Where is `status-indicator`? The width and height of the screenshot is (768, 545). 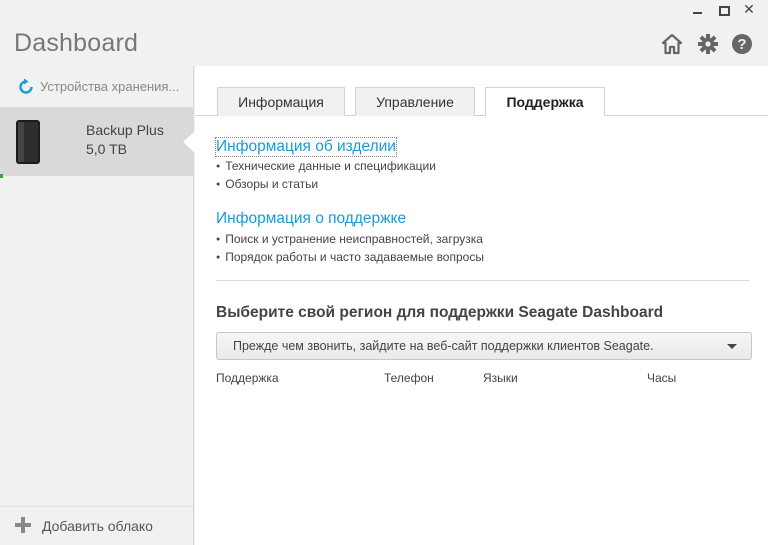
status-indicator is located at coordinates (1, 176).